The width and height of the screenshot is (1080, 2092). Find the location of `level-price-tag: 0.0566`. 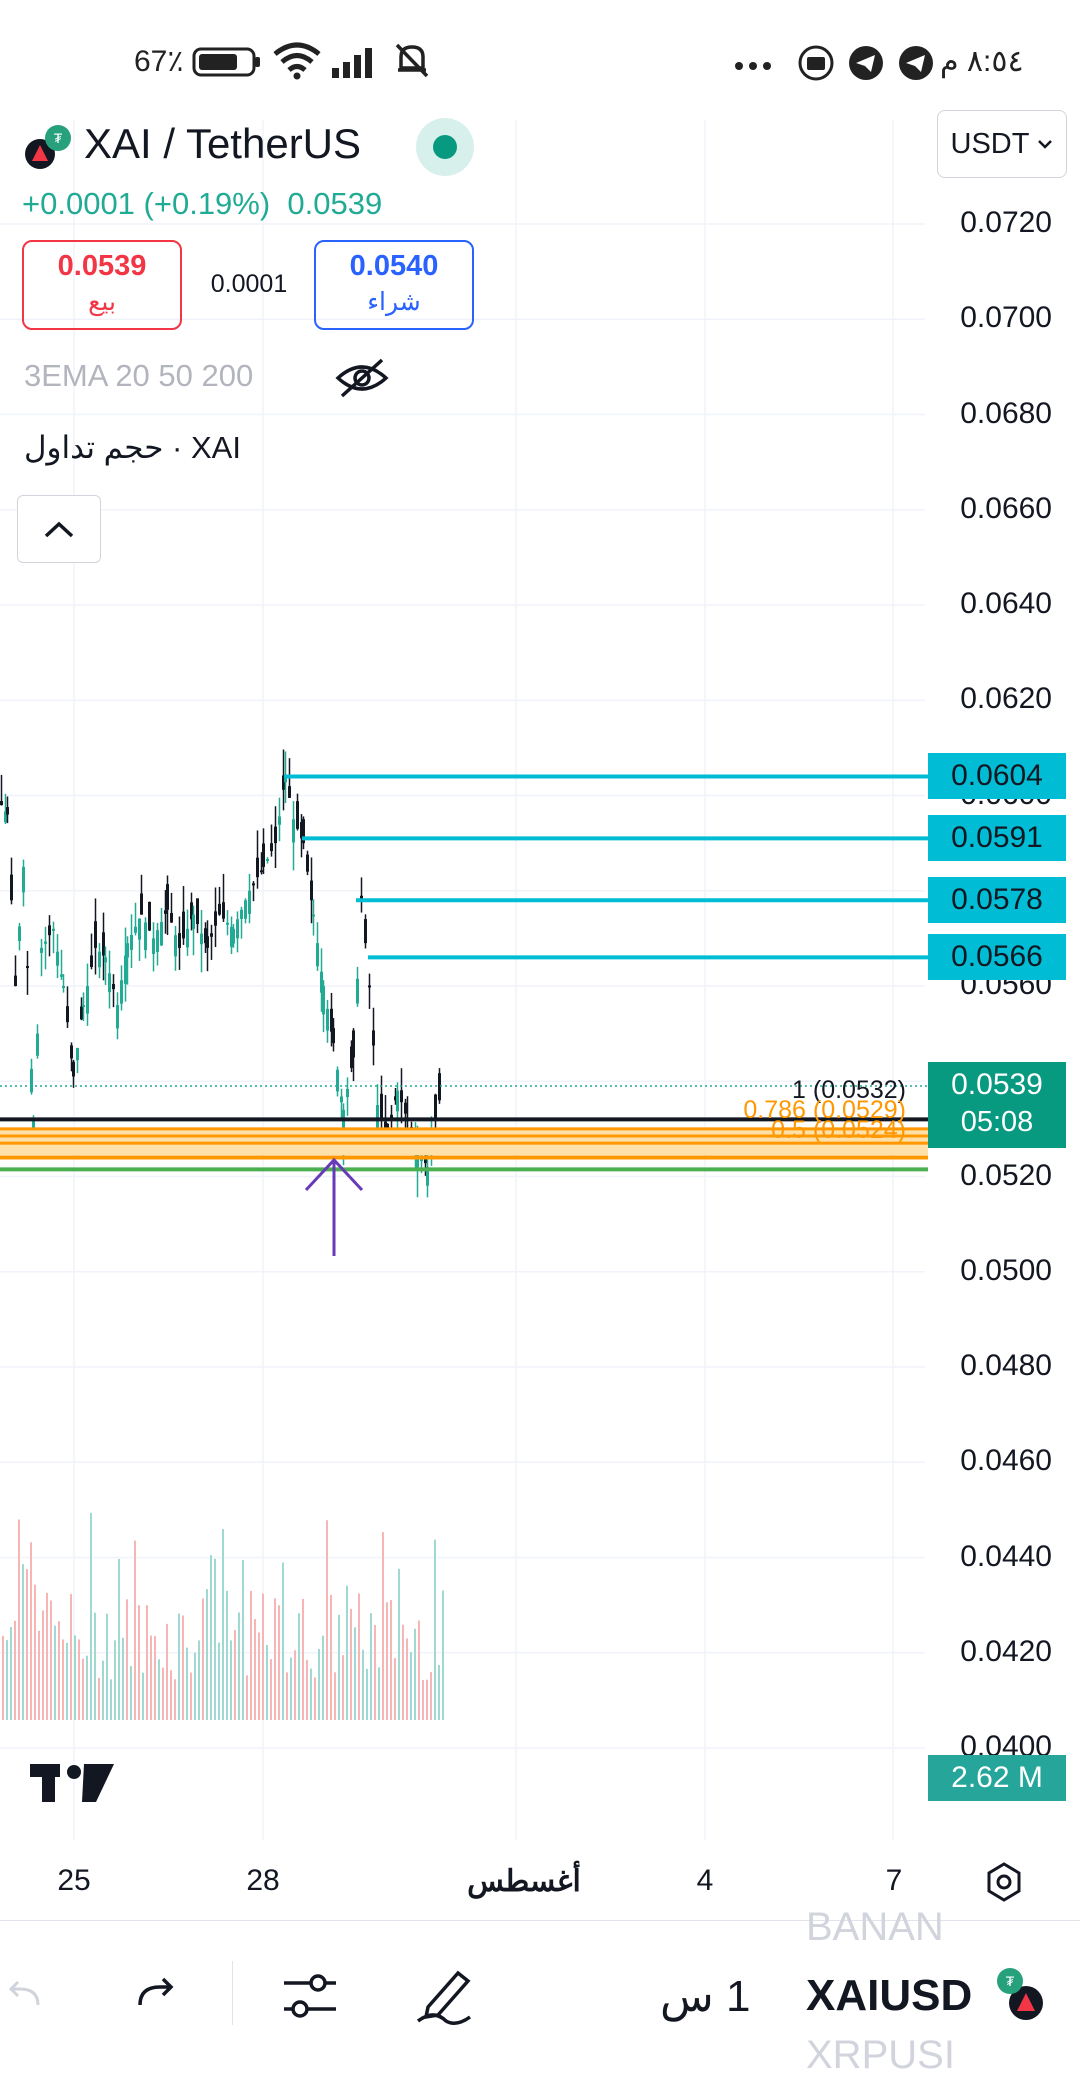

level-price-tag: 0.0566 is located at coordinates (997, 957).